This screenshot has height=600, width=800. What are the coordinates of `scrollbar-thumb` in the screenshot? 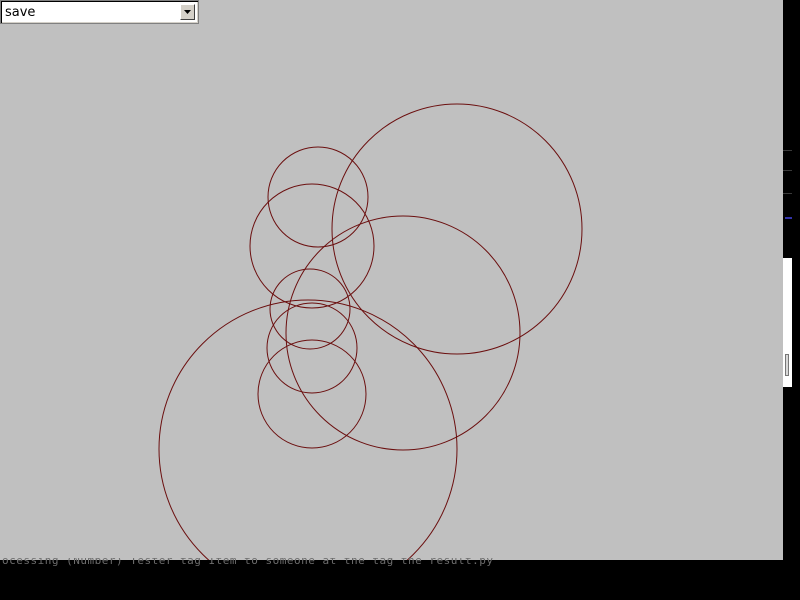 It's located at (787, 365).